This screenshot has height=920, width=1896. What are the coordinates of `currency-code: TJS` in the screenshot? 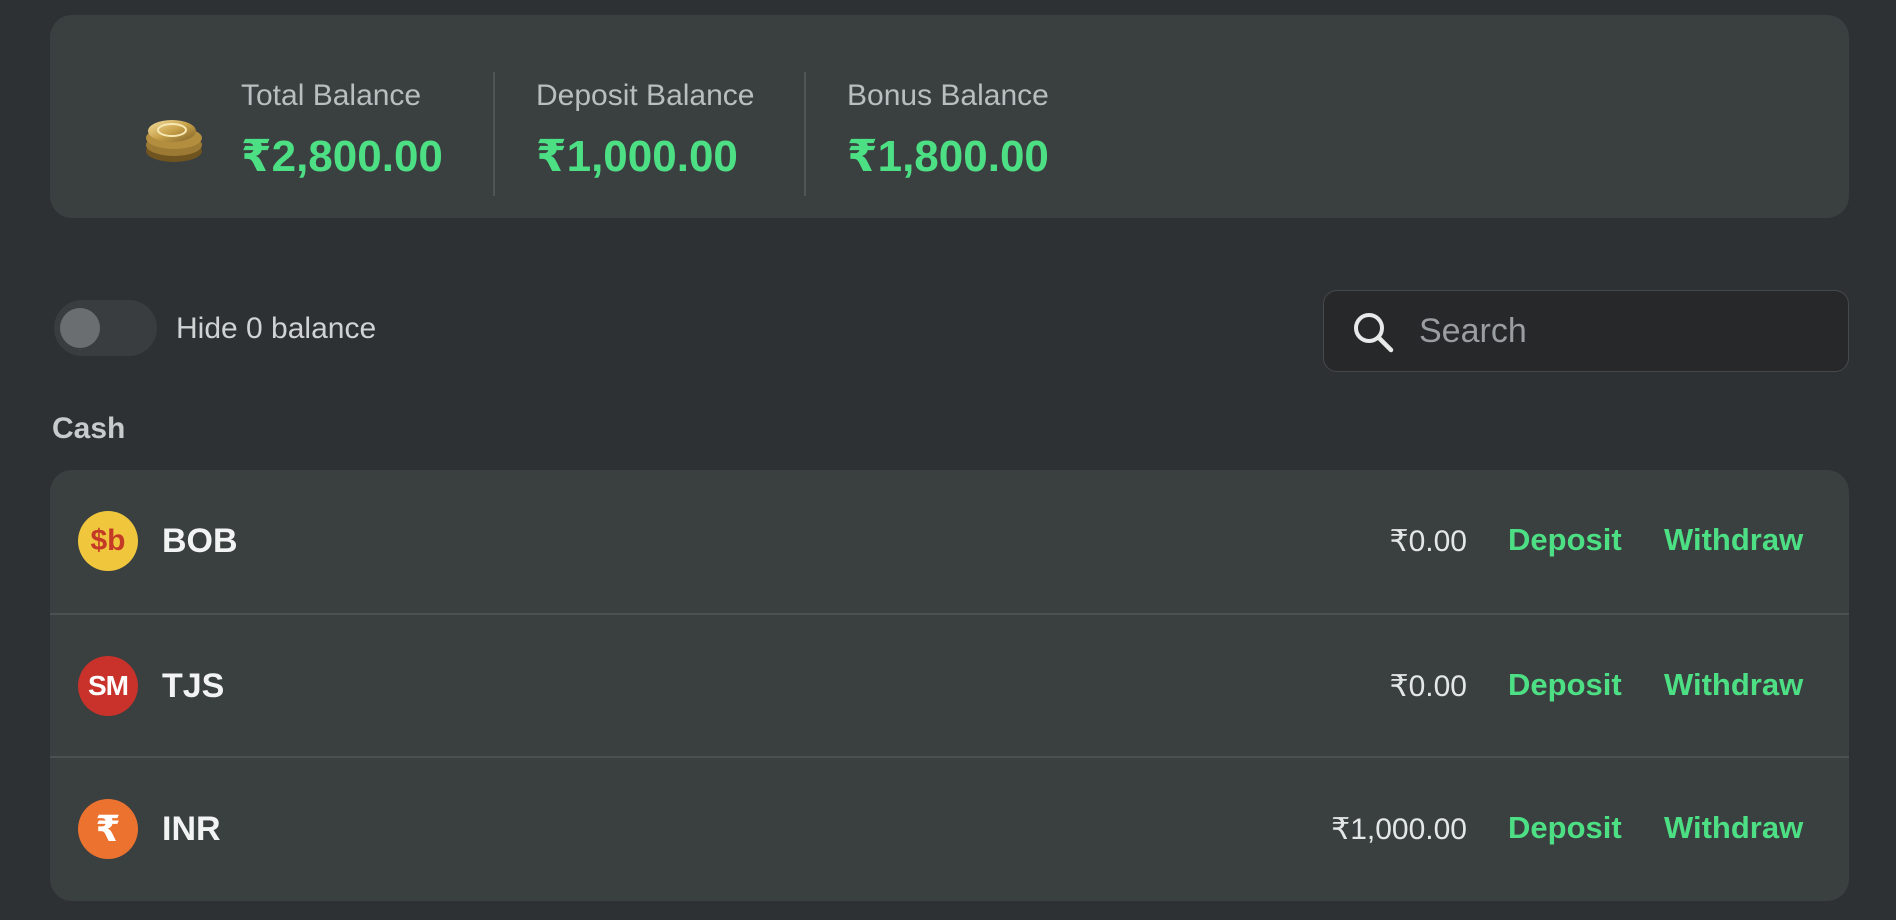 It's located at (193, 686).